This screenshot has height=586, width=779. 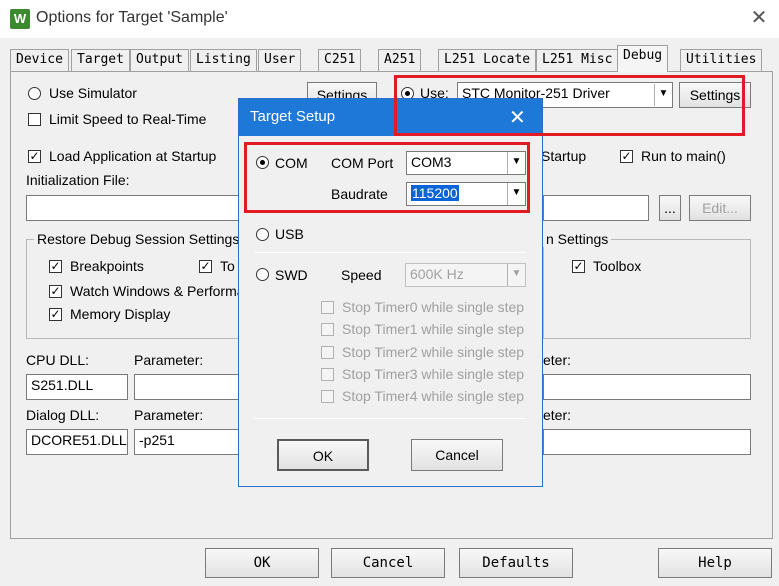 What do you see at coordinates (55, 291) in the screenshot?
I see `watch-windows-checkbox: ✓` at bounding box center [55, 291].